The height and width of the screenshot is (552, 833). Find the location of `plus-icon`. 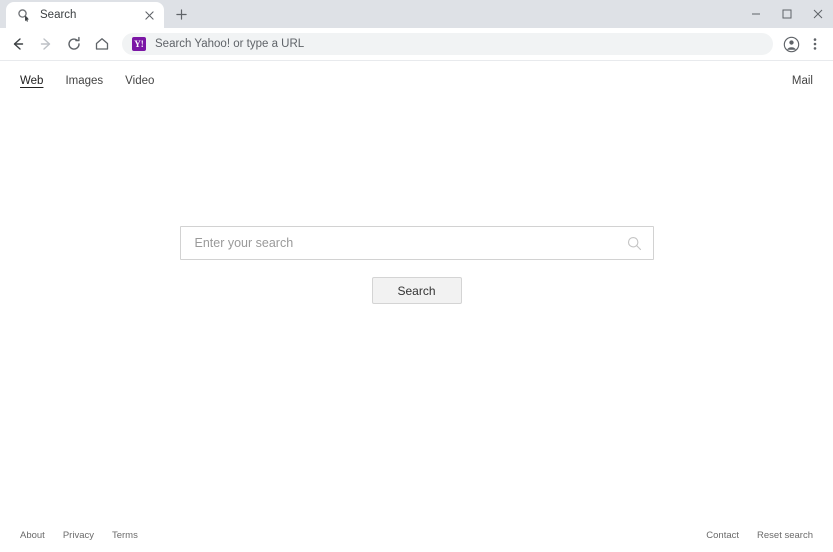

plus-icon is located at coordinates (181, 14).